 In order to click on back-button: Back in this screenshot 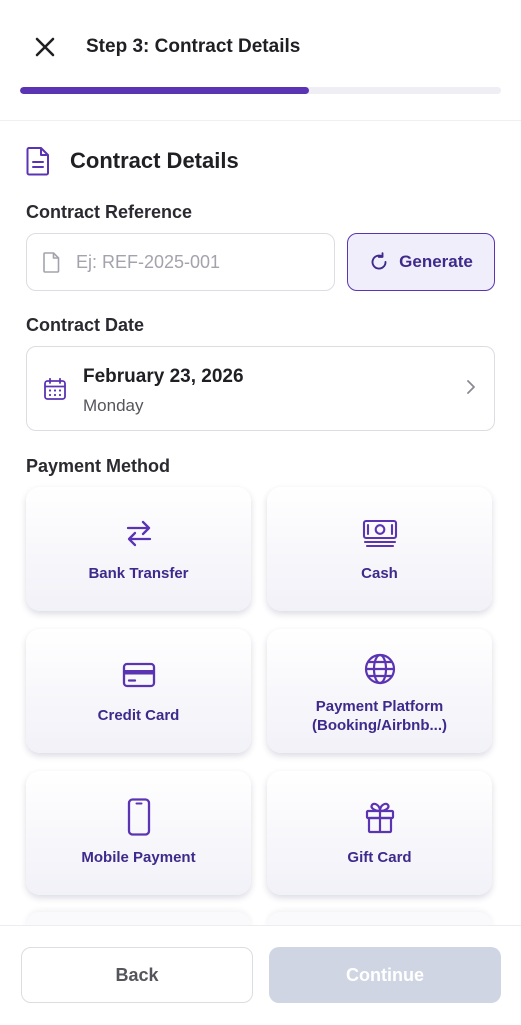, I will do `click(137, 975)`.